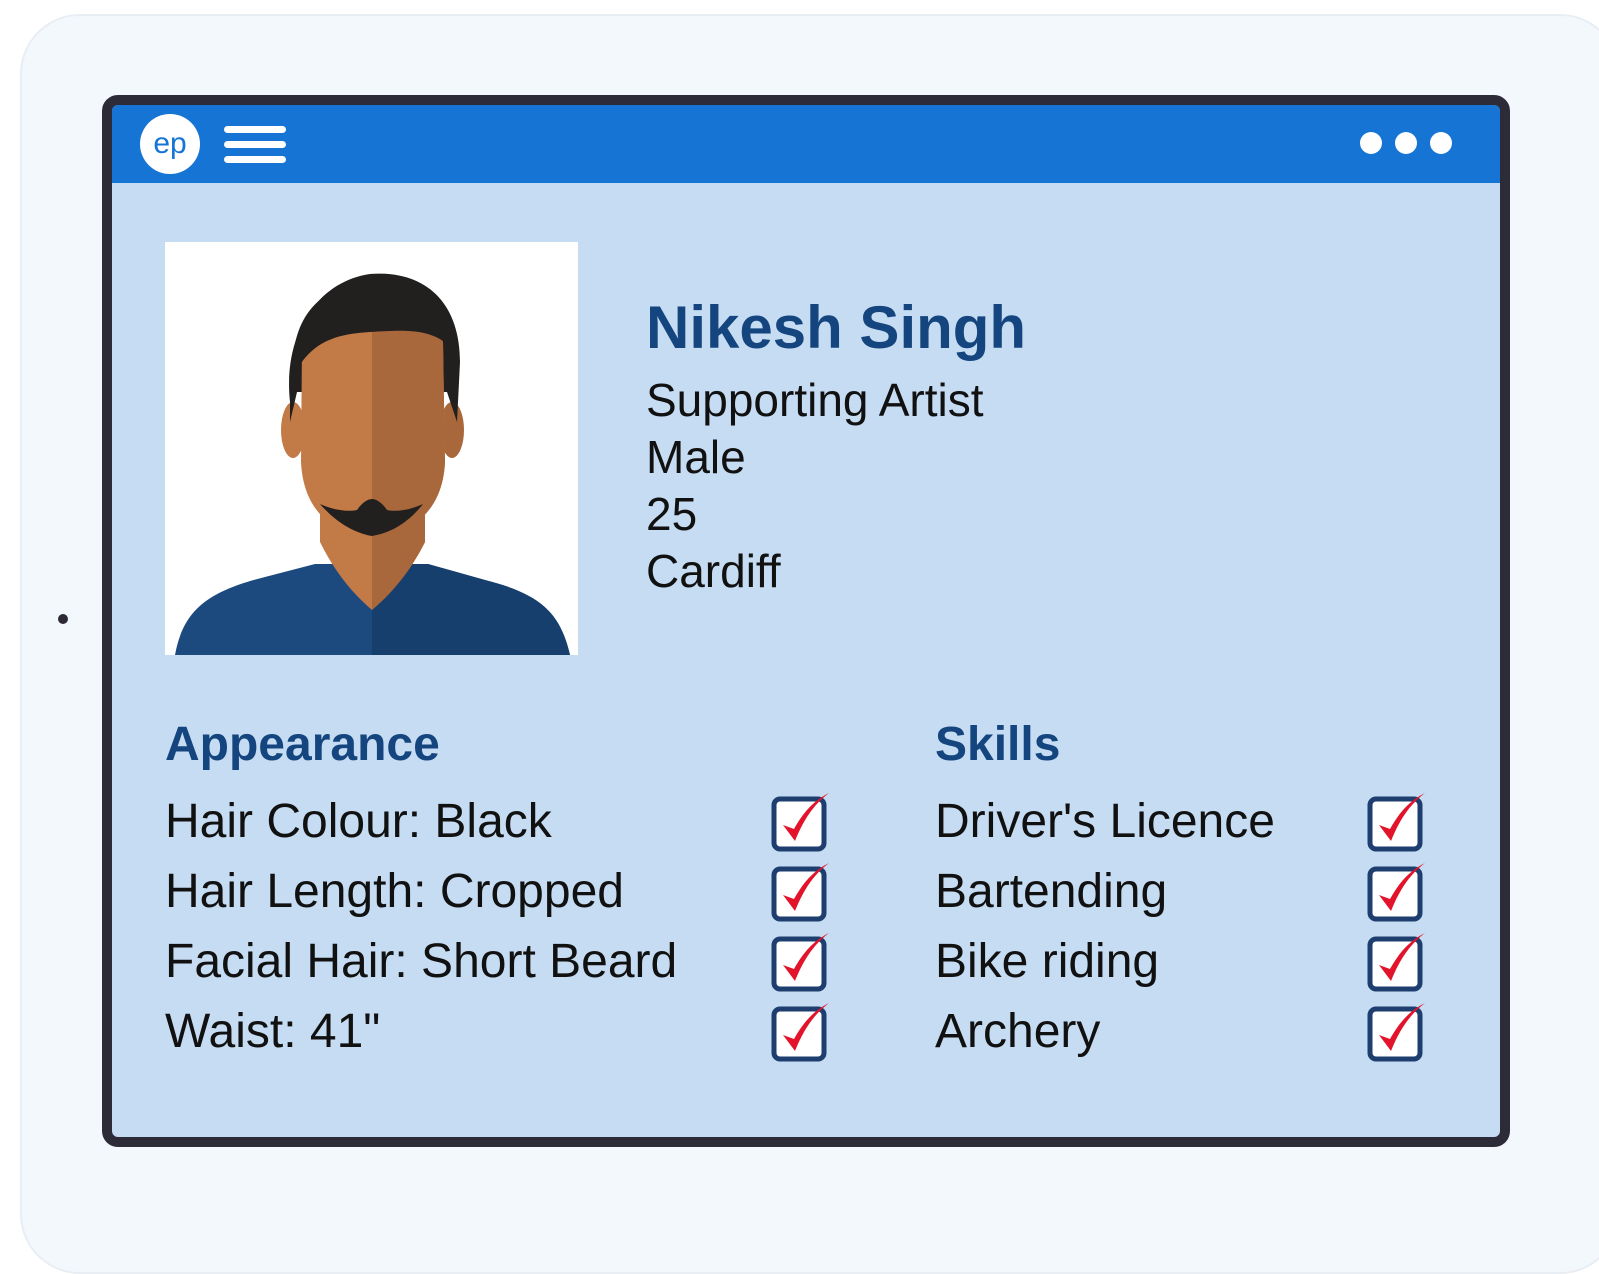 The width and height of the screenshot is (1599, 1274). I want to click on profile-photo, so click(371, 448).